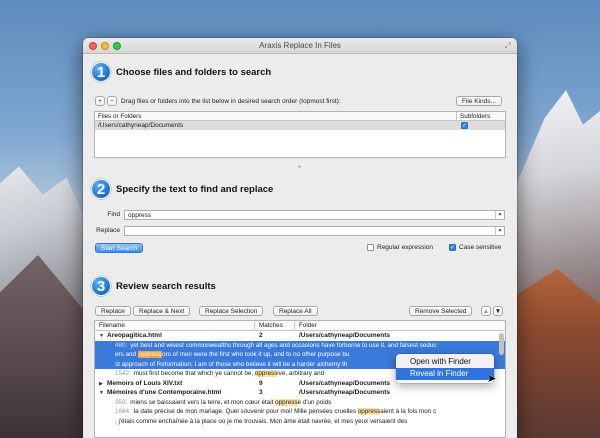  I want to click on find-label: Find, so click(113, 214).